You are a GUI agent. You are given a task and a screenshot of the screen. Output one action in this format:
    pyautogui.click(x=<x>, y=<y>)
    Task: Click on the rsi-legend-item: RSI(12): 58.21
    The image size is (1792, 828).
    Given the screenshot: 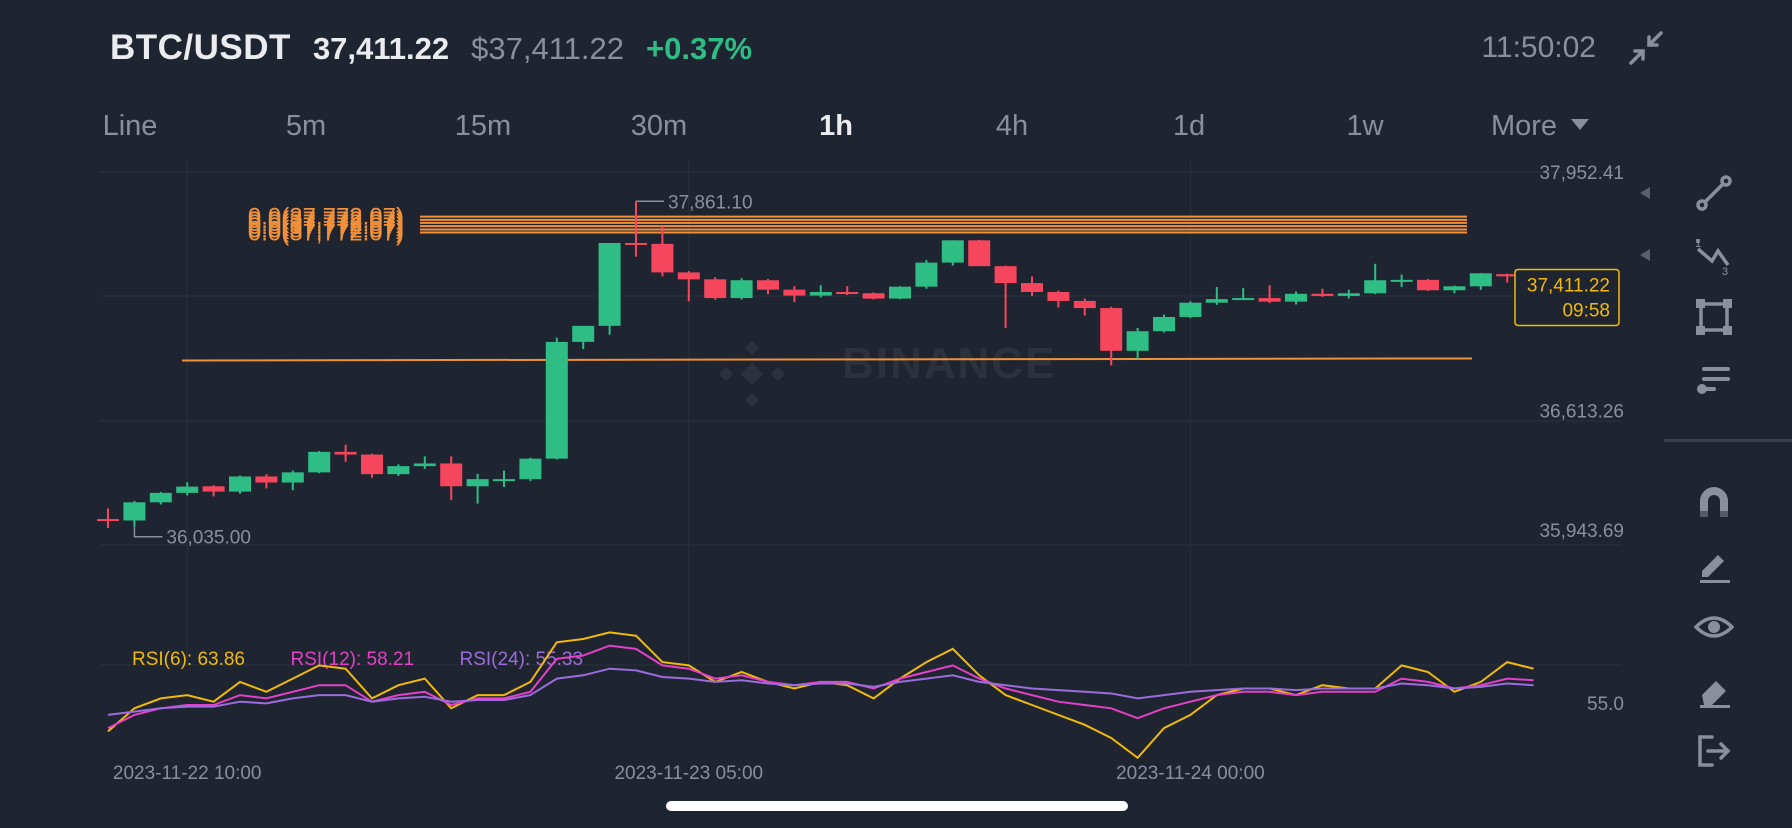 What is the action you would take?
    pyautogui.click(x=353, y=659)
    